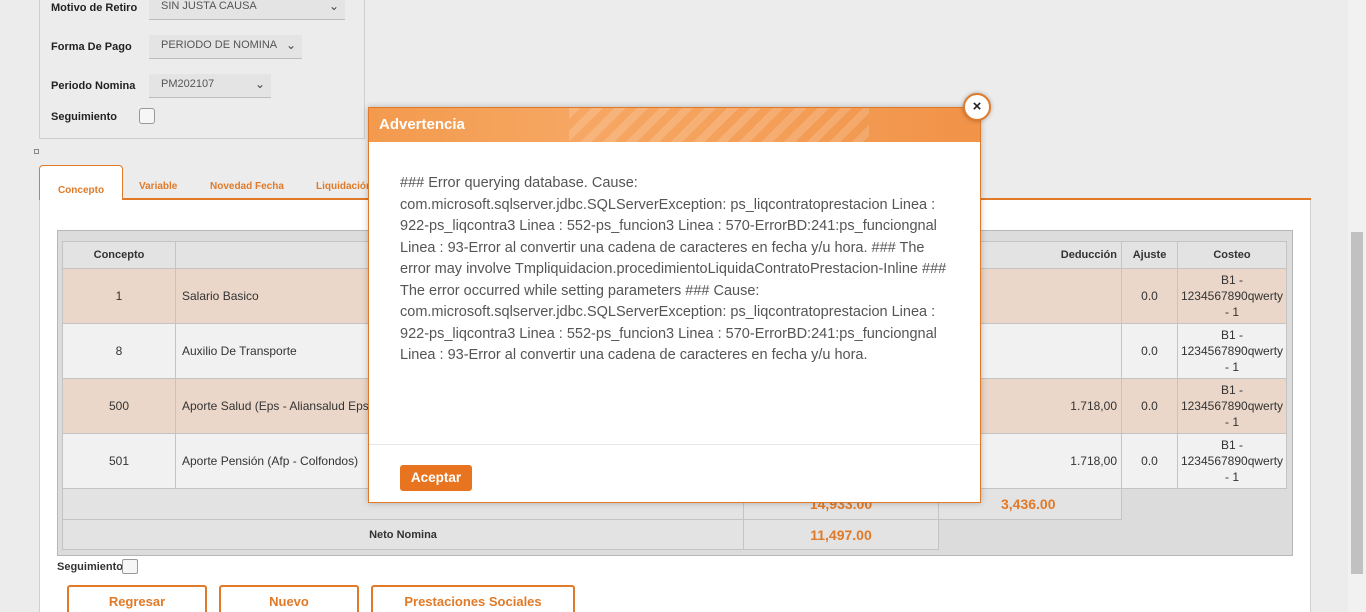 The height and width of the screenshot is (612, 1366). What do you see at coordinates (219, 45) in the screenshot?
I see `forma-pago-value: PERIODO DE NOMINA` at bounding box center [219, 45].